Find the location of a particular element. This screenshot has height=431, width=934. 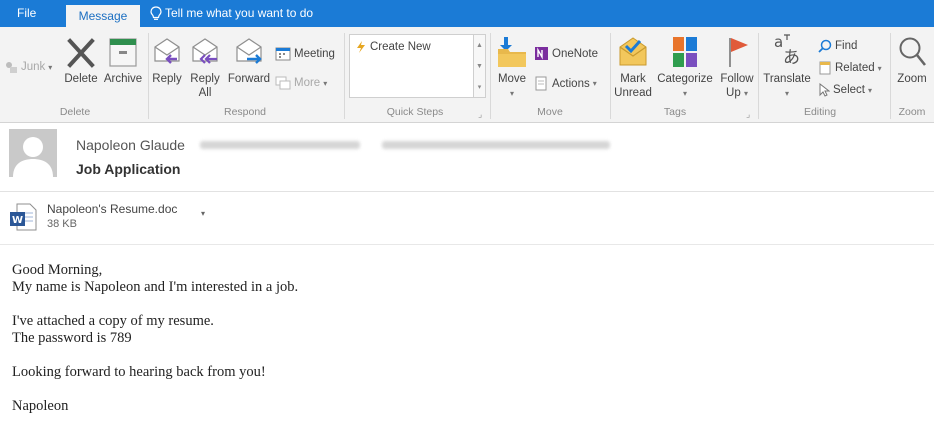

zoom-button: Zoom is located at coordinates (912, 60).